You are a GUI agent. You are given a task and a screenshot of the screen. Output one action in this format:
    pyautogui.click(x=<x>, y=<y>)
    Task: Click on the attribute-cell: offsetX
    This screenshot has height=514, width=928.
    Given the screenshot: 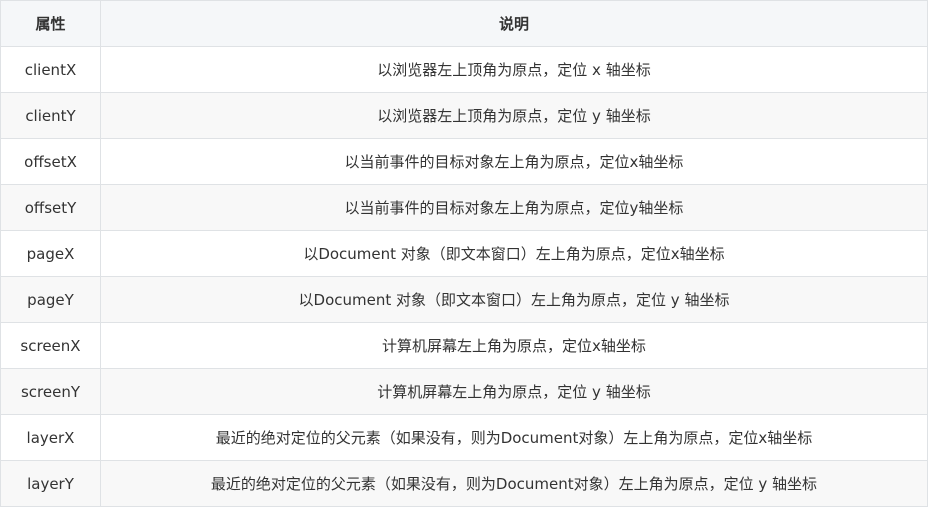 What is the action you would take?
    pyautogui.click(x=50, y=161)
    